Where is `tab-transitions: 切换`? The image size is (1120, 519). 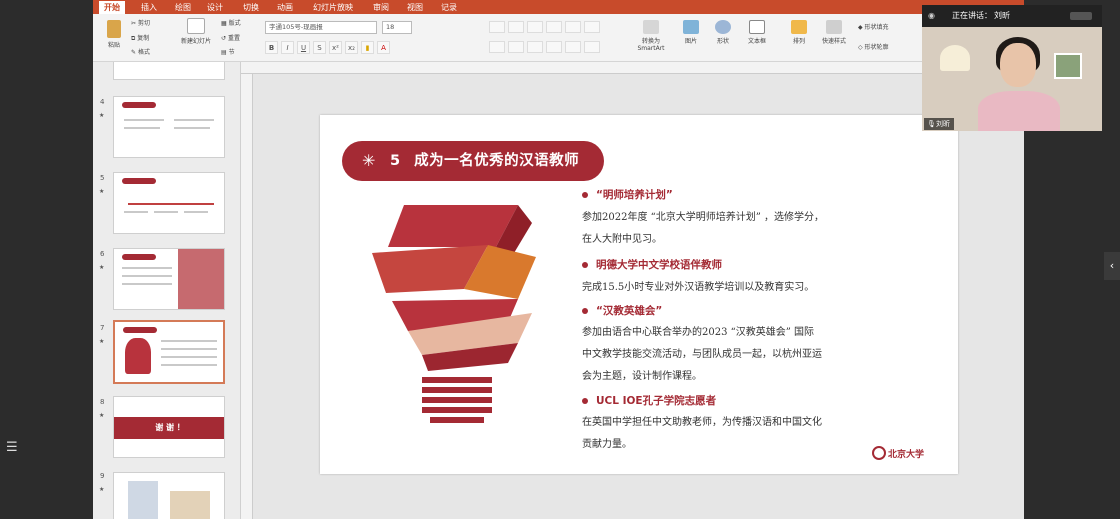
tab-transitions: 切换 is located at coordinates (251, 7).